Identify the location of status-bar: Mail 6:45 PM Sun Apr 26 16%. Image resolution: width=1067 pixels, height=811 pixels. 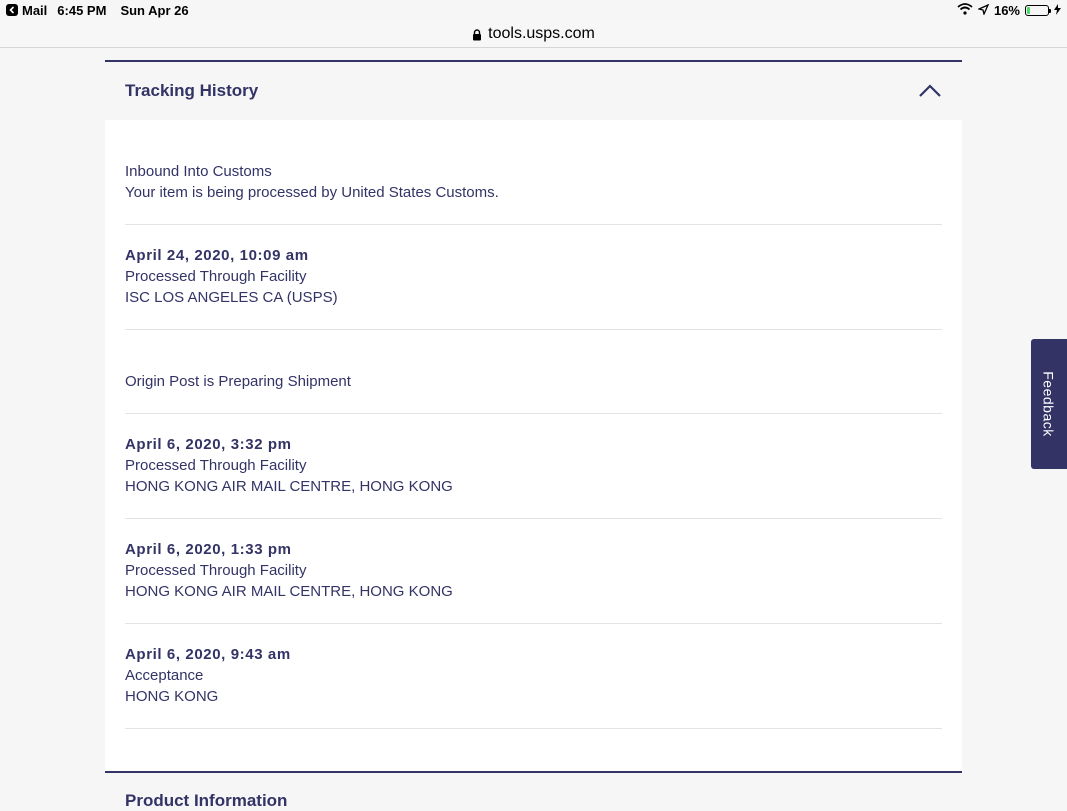
(533, 10).